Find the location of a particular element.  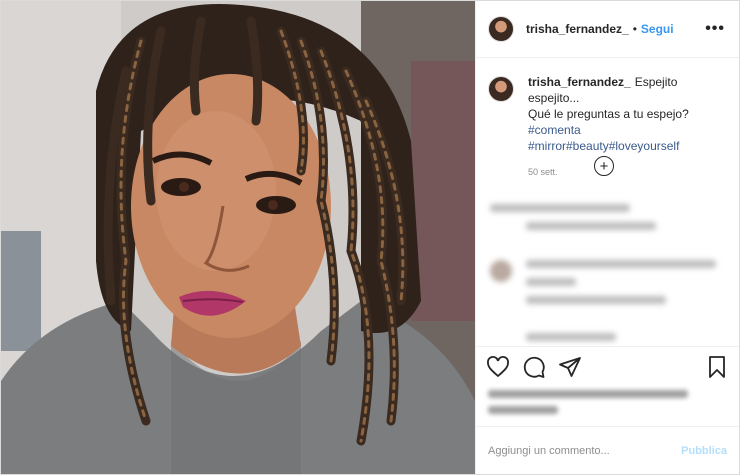

author-username: trisha_fernandez_ is located at coordinates (577, 29).